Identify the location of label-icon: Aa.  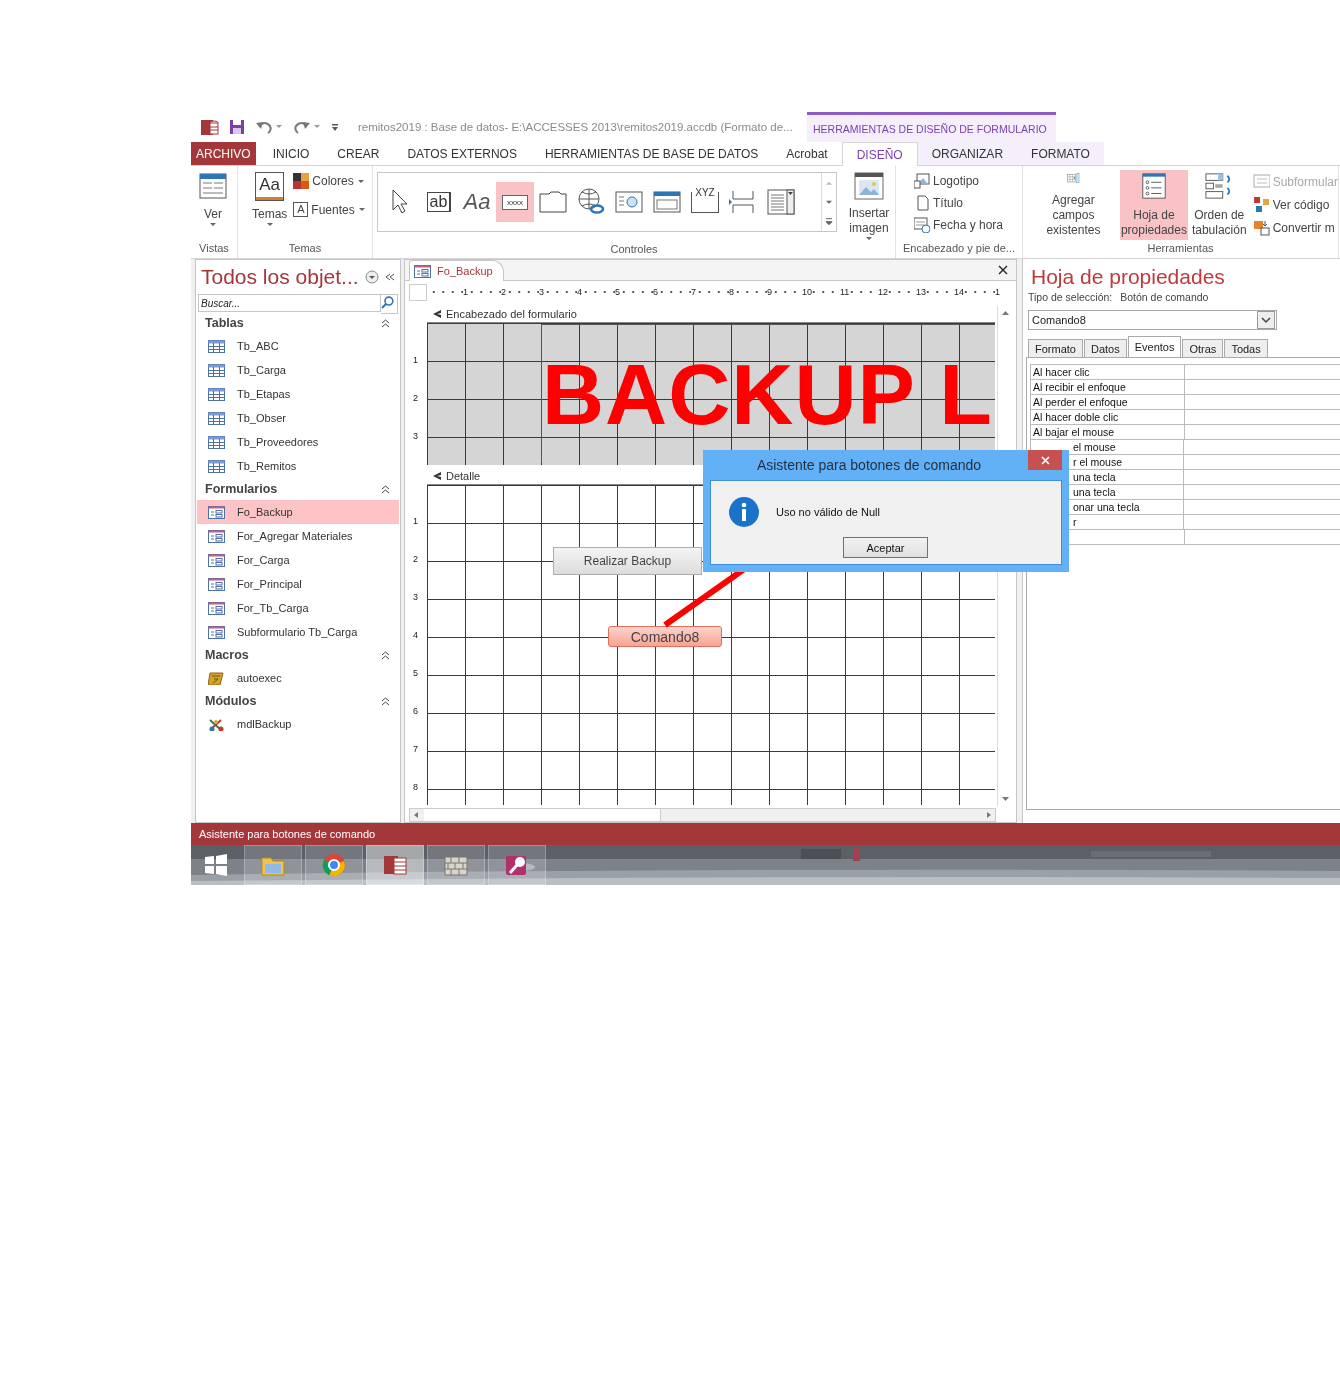
(477, 202).